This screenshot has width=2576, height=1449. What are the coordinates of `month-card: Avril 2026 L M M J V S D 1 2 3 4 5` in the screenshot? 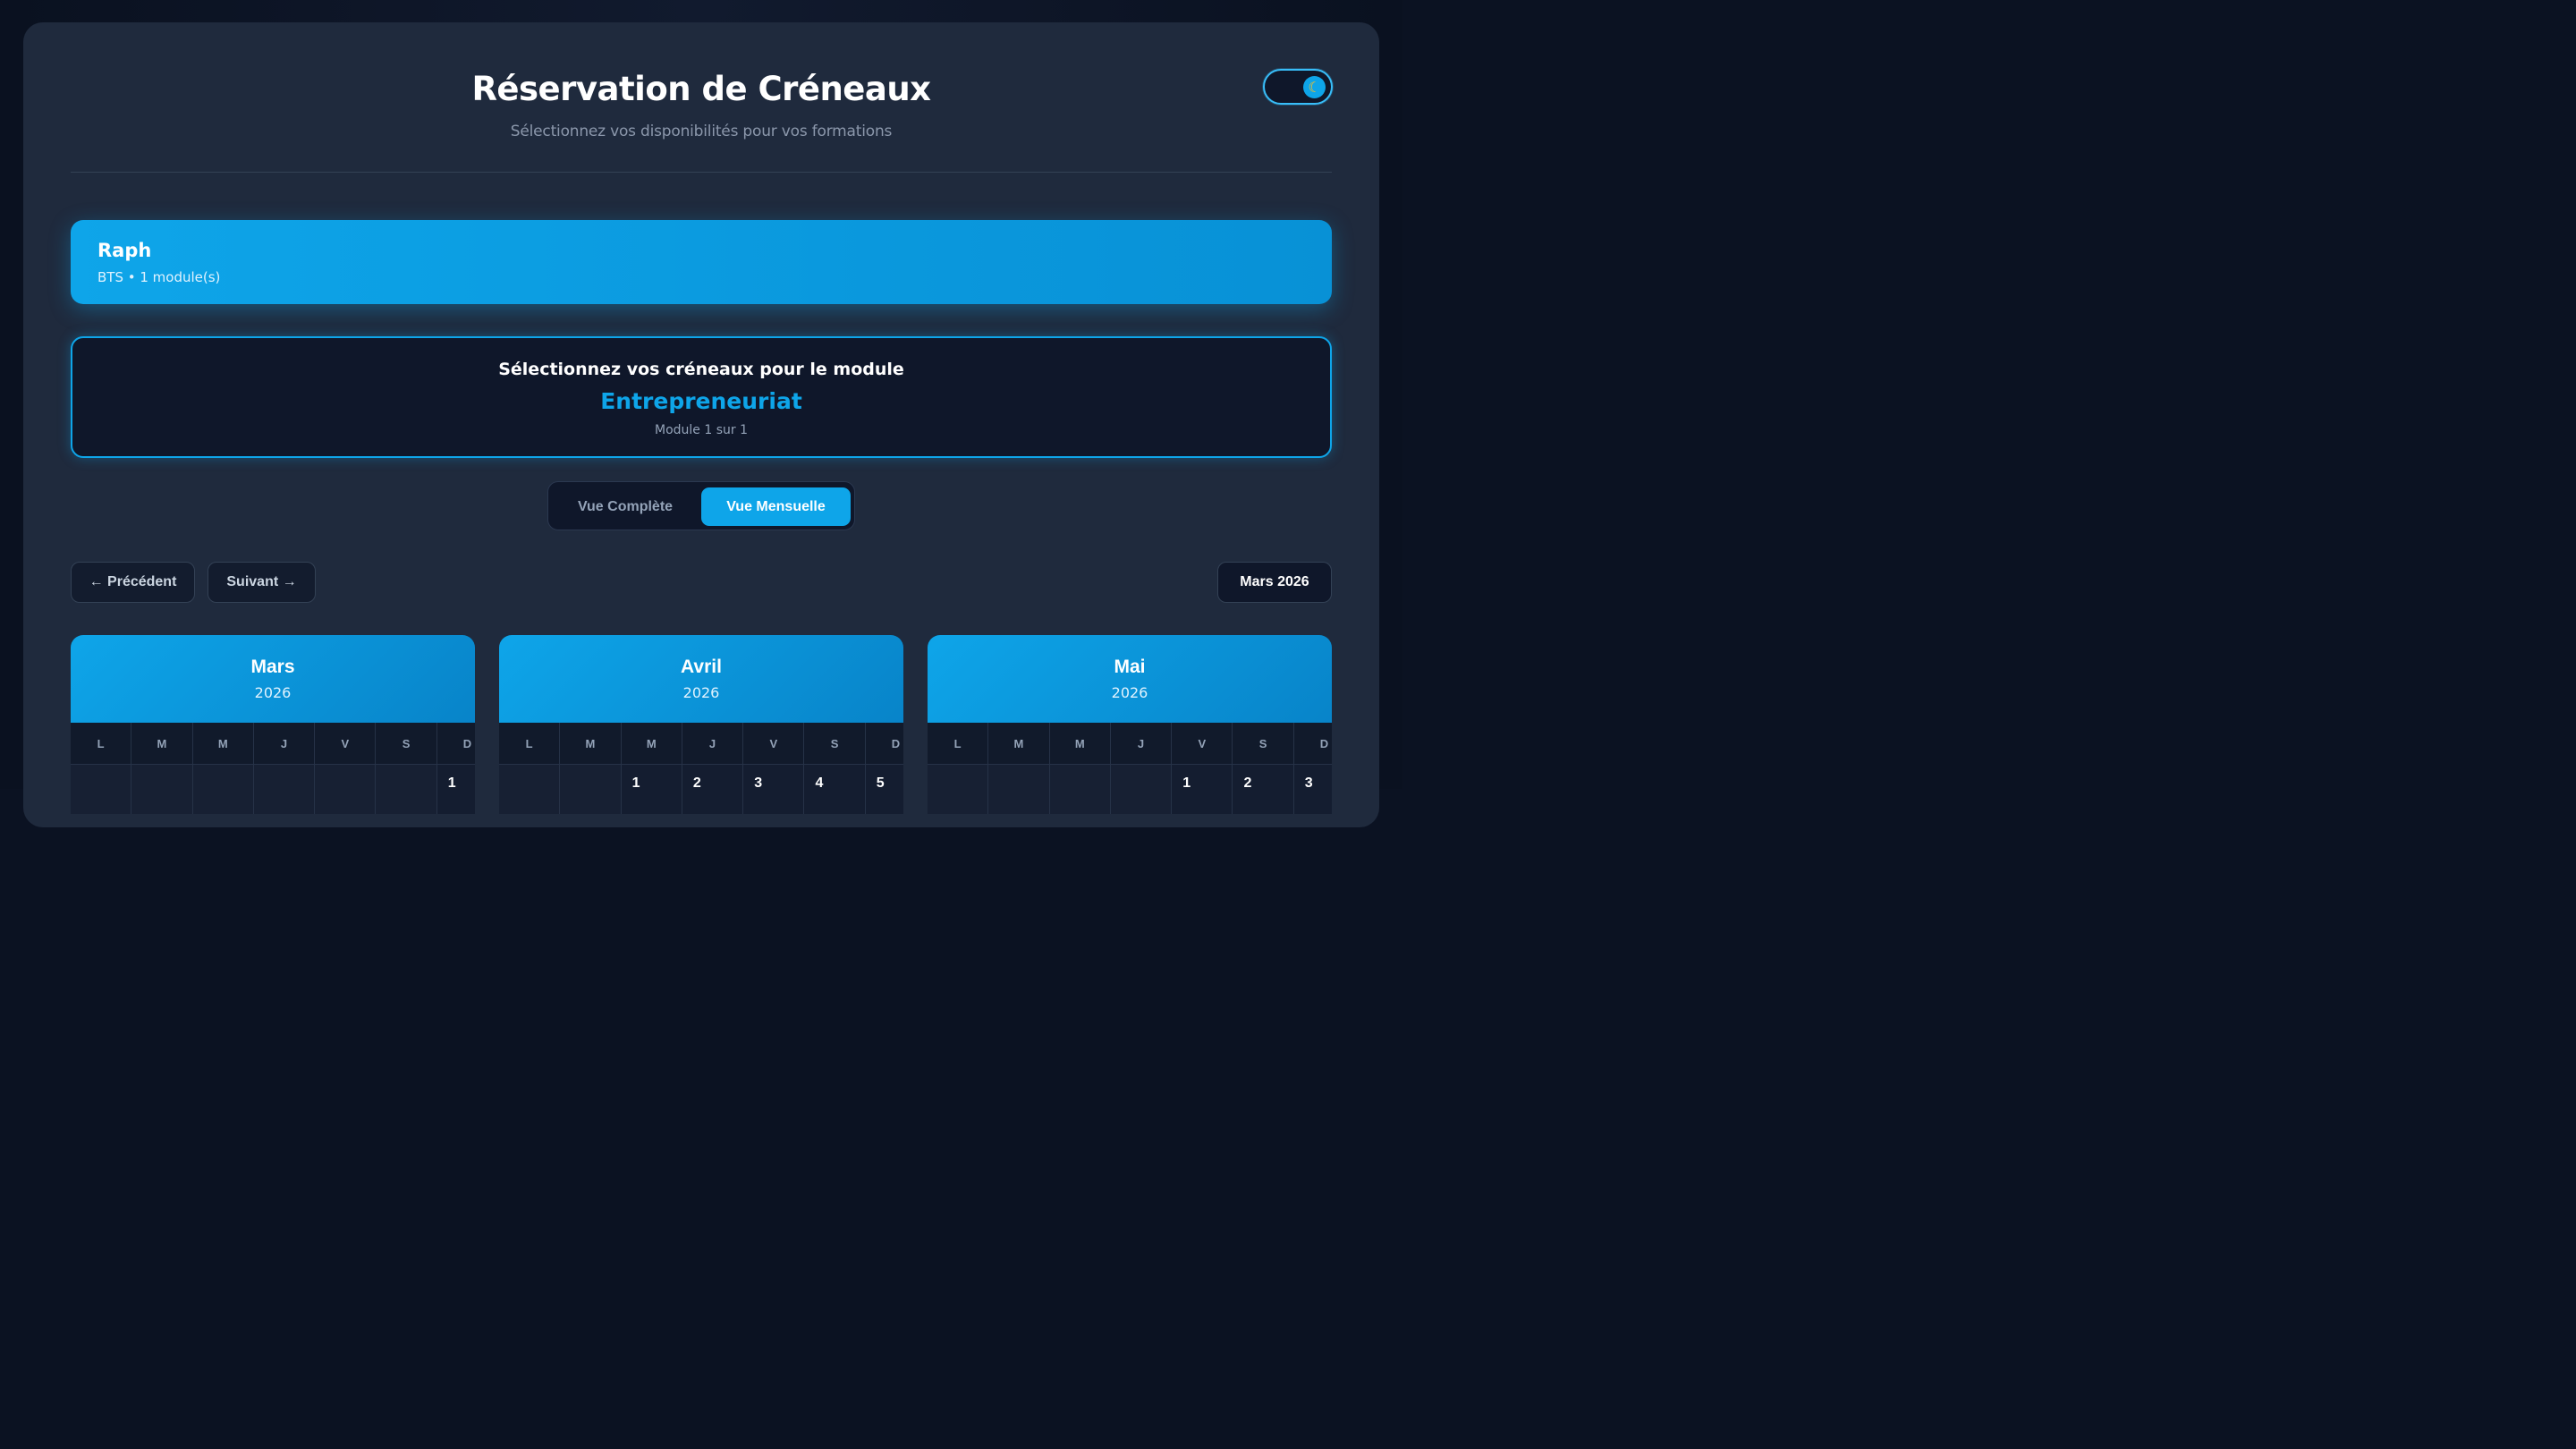 It's located at (701, 724).